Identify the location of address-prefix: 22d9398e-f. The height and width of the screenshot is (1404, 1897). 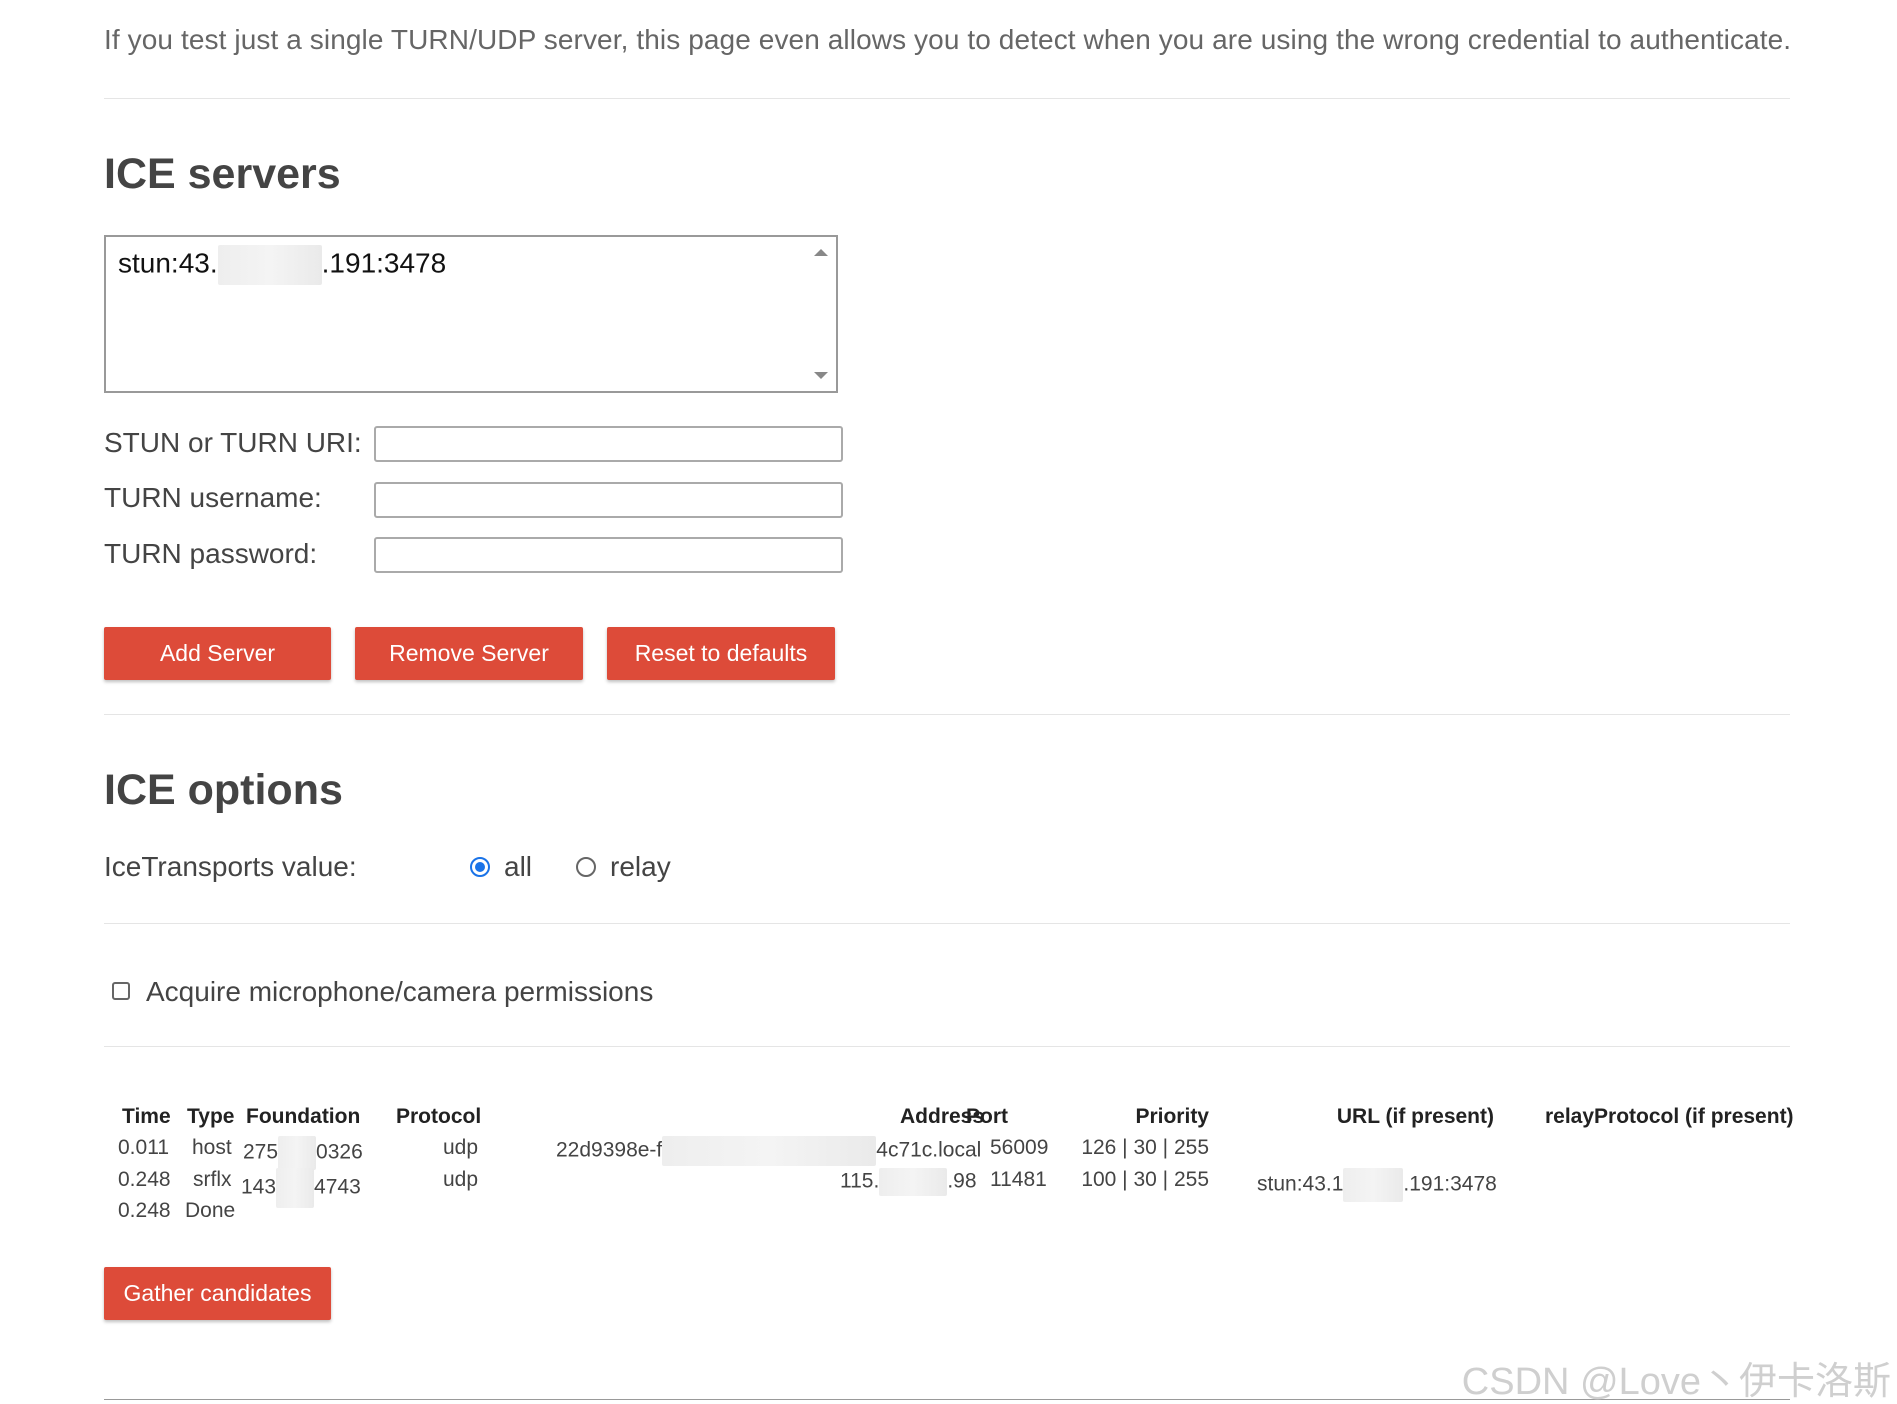
(609, 1150).